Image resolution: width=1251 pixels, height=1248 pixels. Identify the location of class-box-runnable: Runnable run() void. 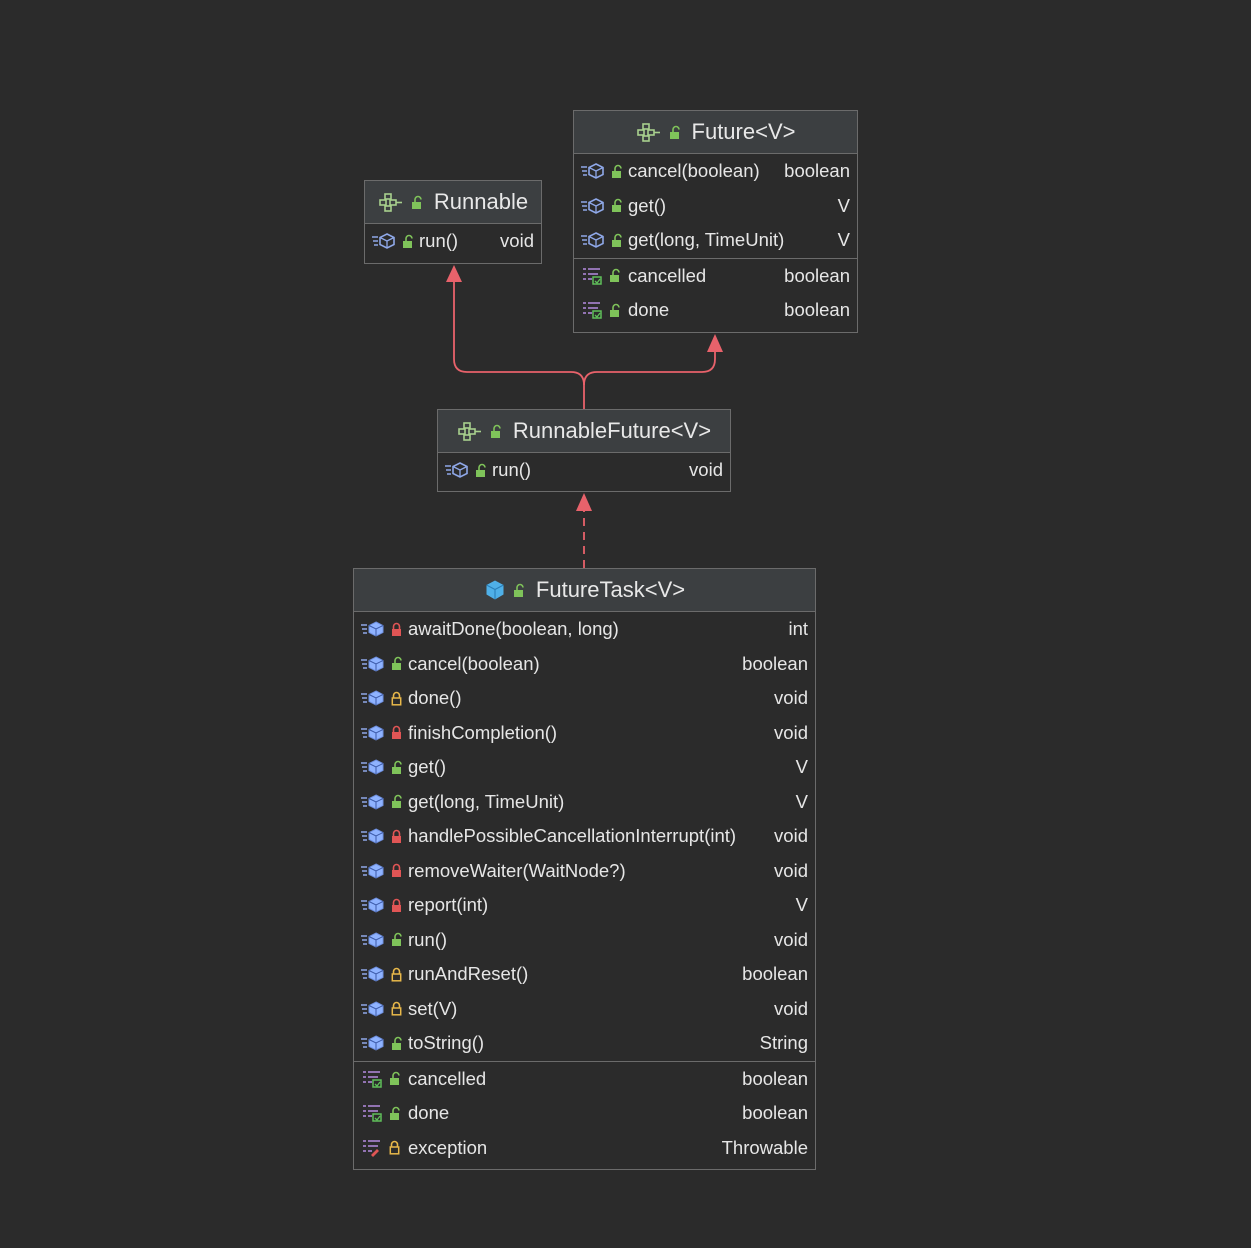
(453, 222).